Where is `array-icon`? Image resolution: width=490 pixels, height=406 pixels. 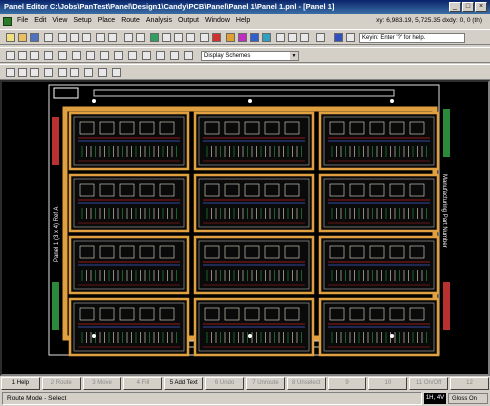 array-icon is located at coordinates (132, 55).